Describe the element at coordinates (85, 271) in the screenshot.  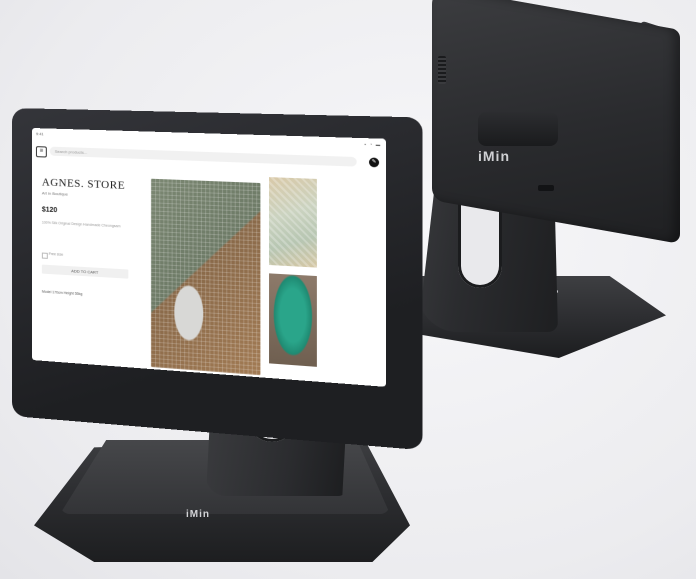
I see `add-to-cart-button: ADD TO CART` at that location.